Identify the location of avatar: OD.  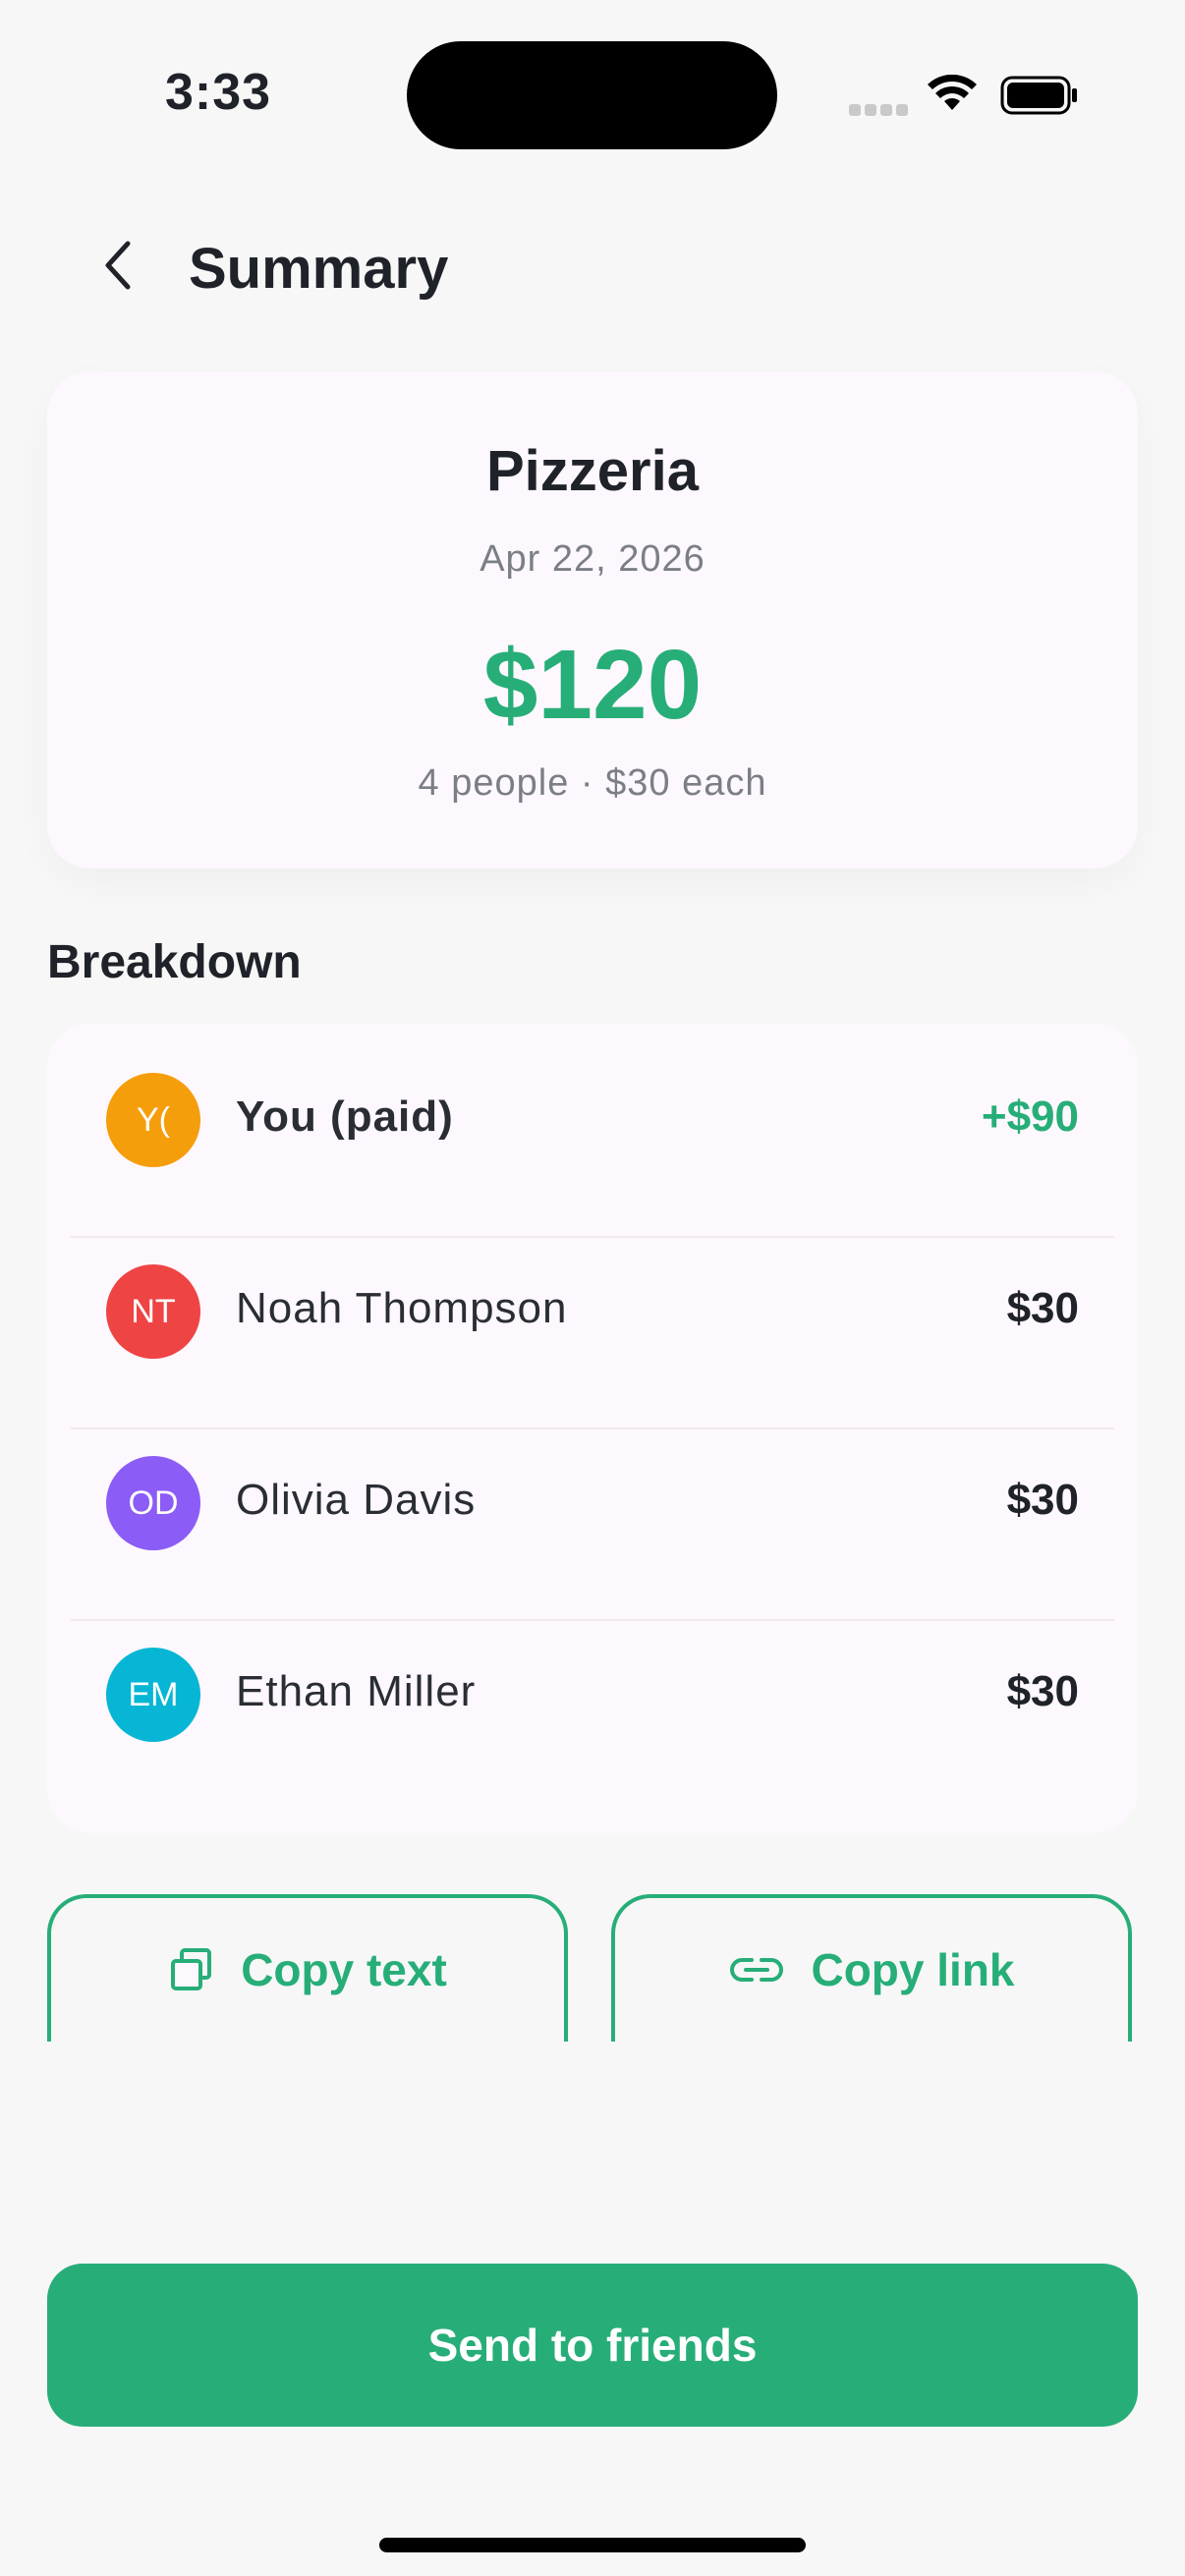
(153, 1503).